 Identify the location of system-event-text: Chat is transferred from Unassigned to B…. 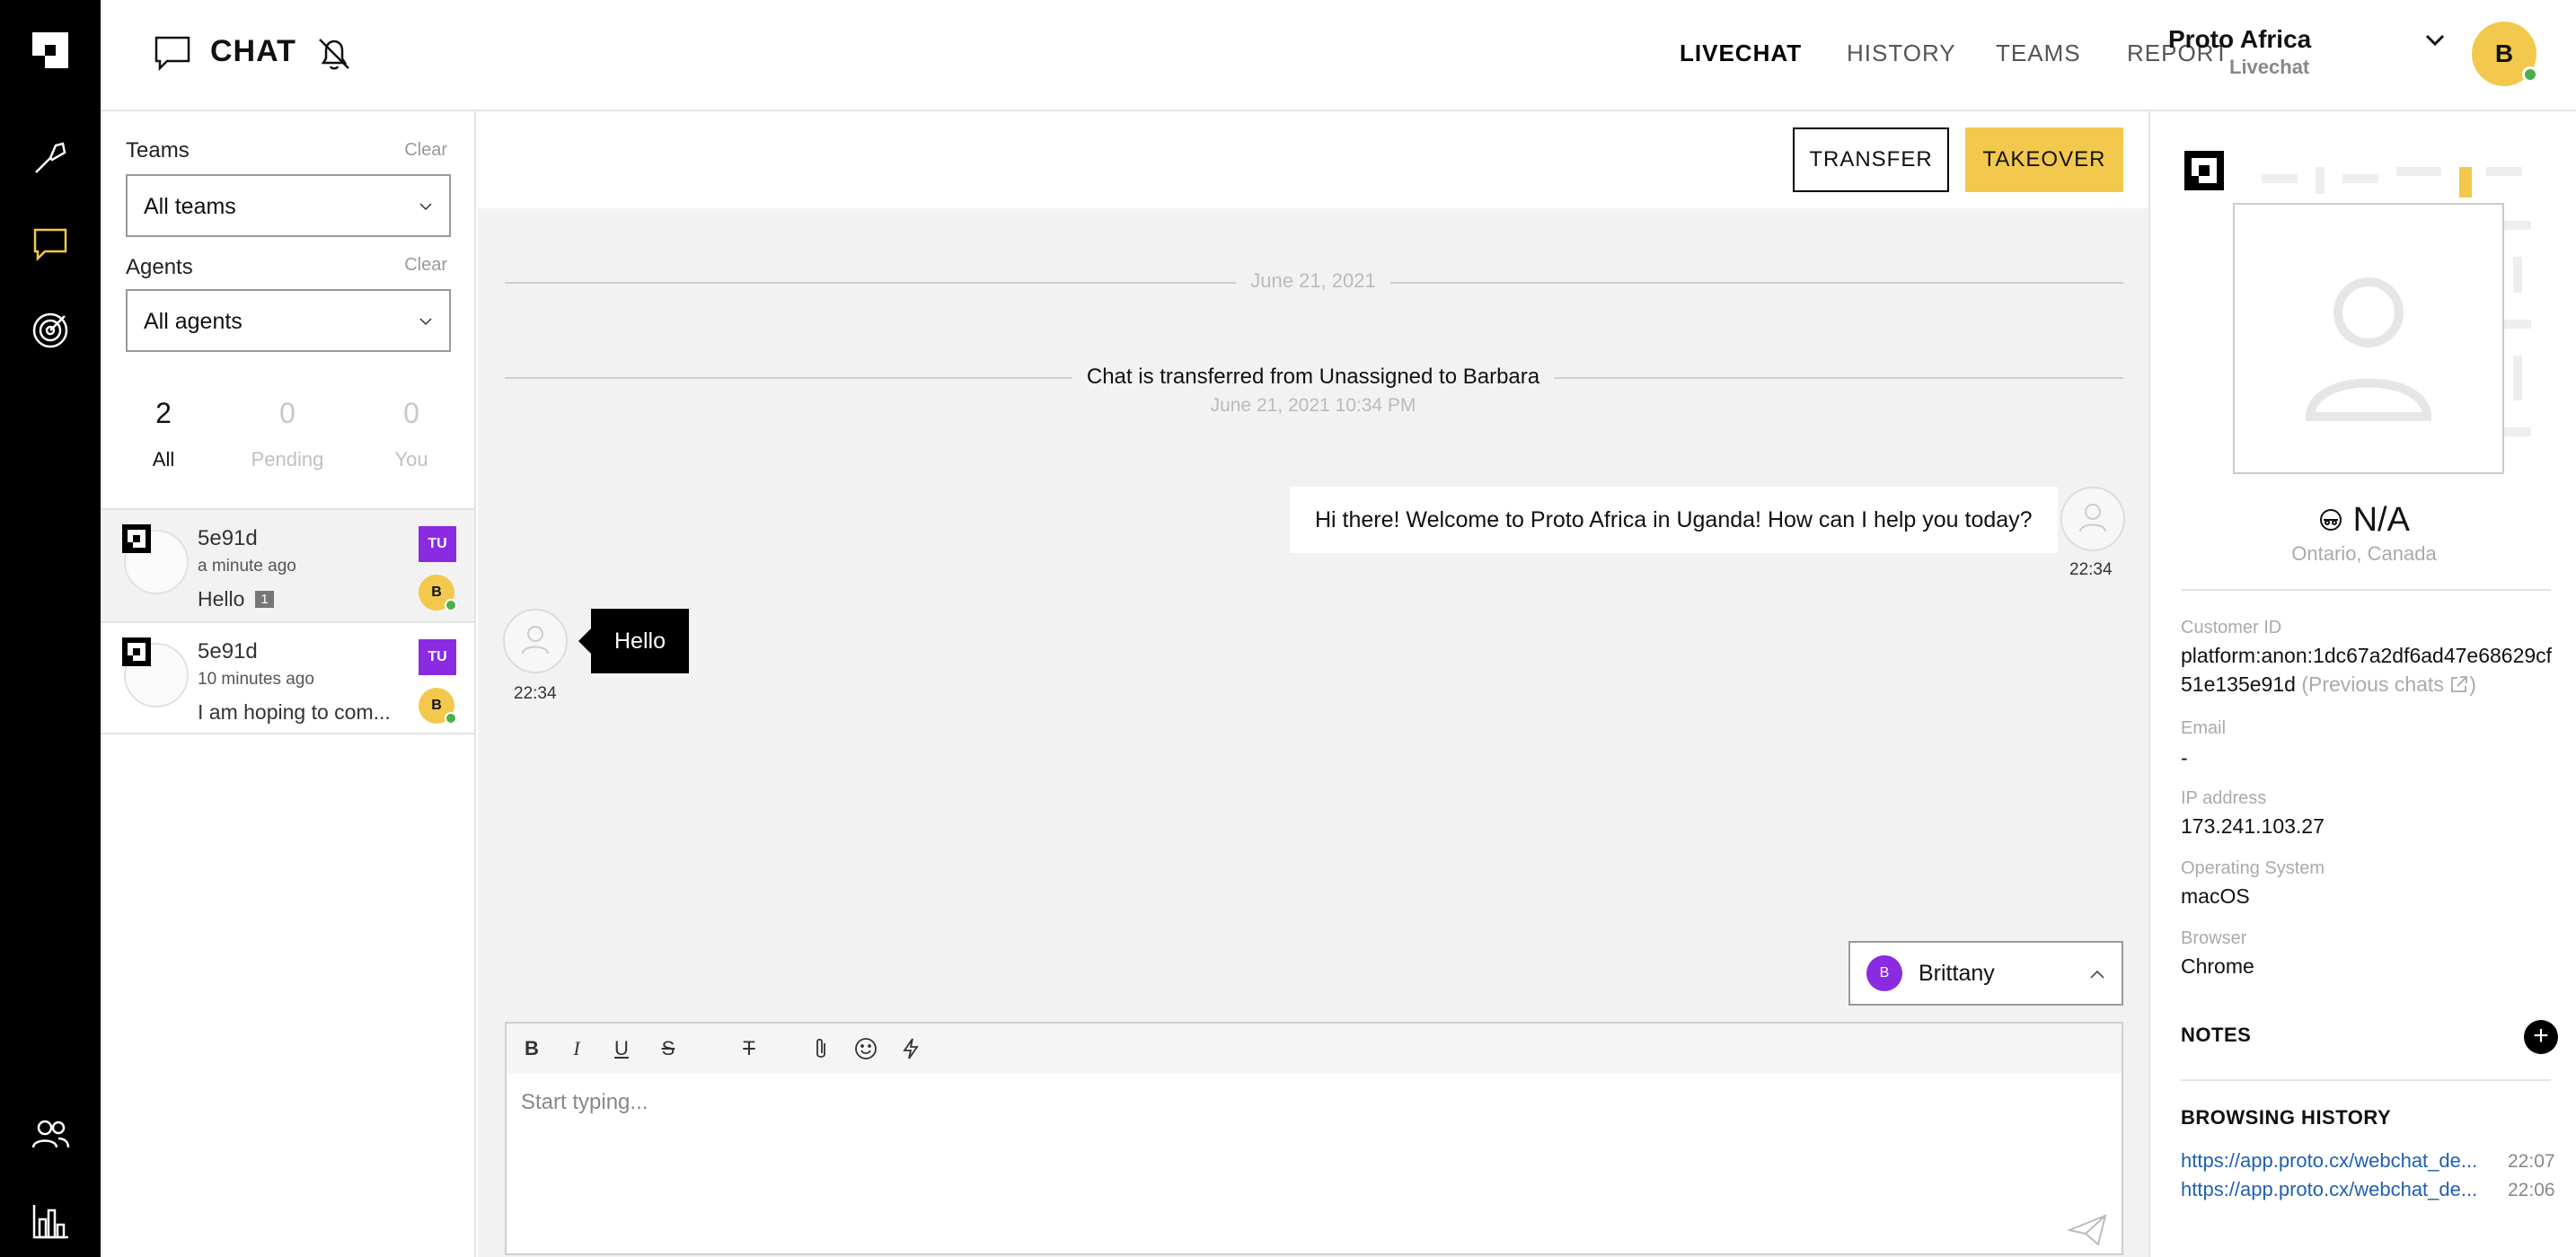
(1313, 377).